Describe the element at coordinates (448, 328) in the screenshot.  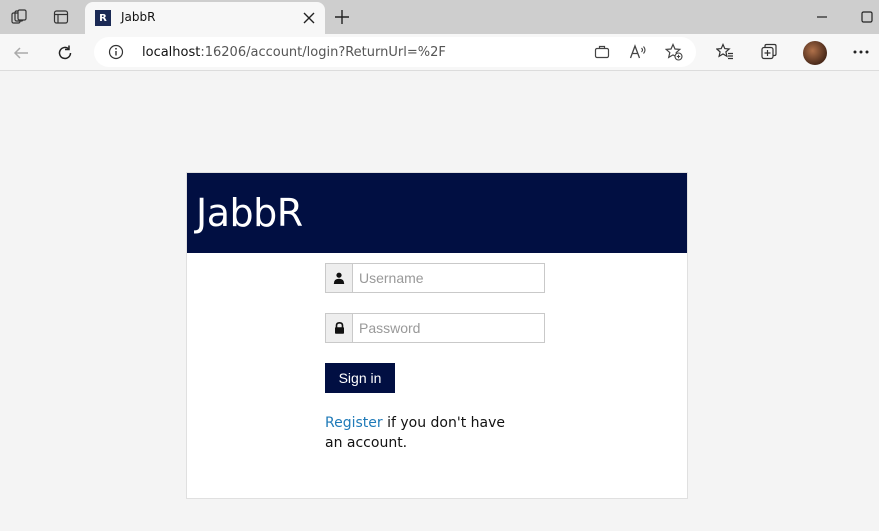
I see `password-input` at that location.